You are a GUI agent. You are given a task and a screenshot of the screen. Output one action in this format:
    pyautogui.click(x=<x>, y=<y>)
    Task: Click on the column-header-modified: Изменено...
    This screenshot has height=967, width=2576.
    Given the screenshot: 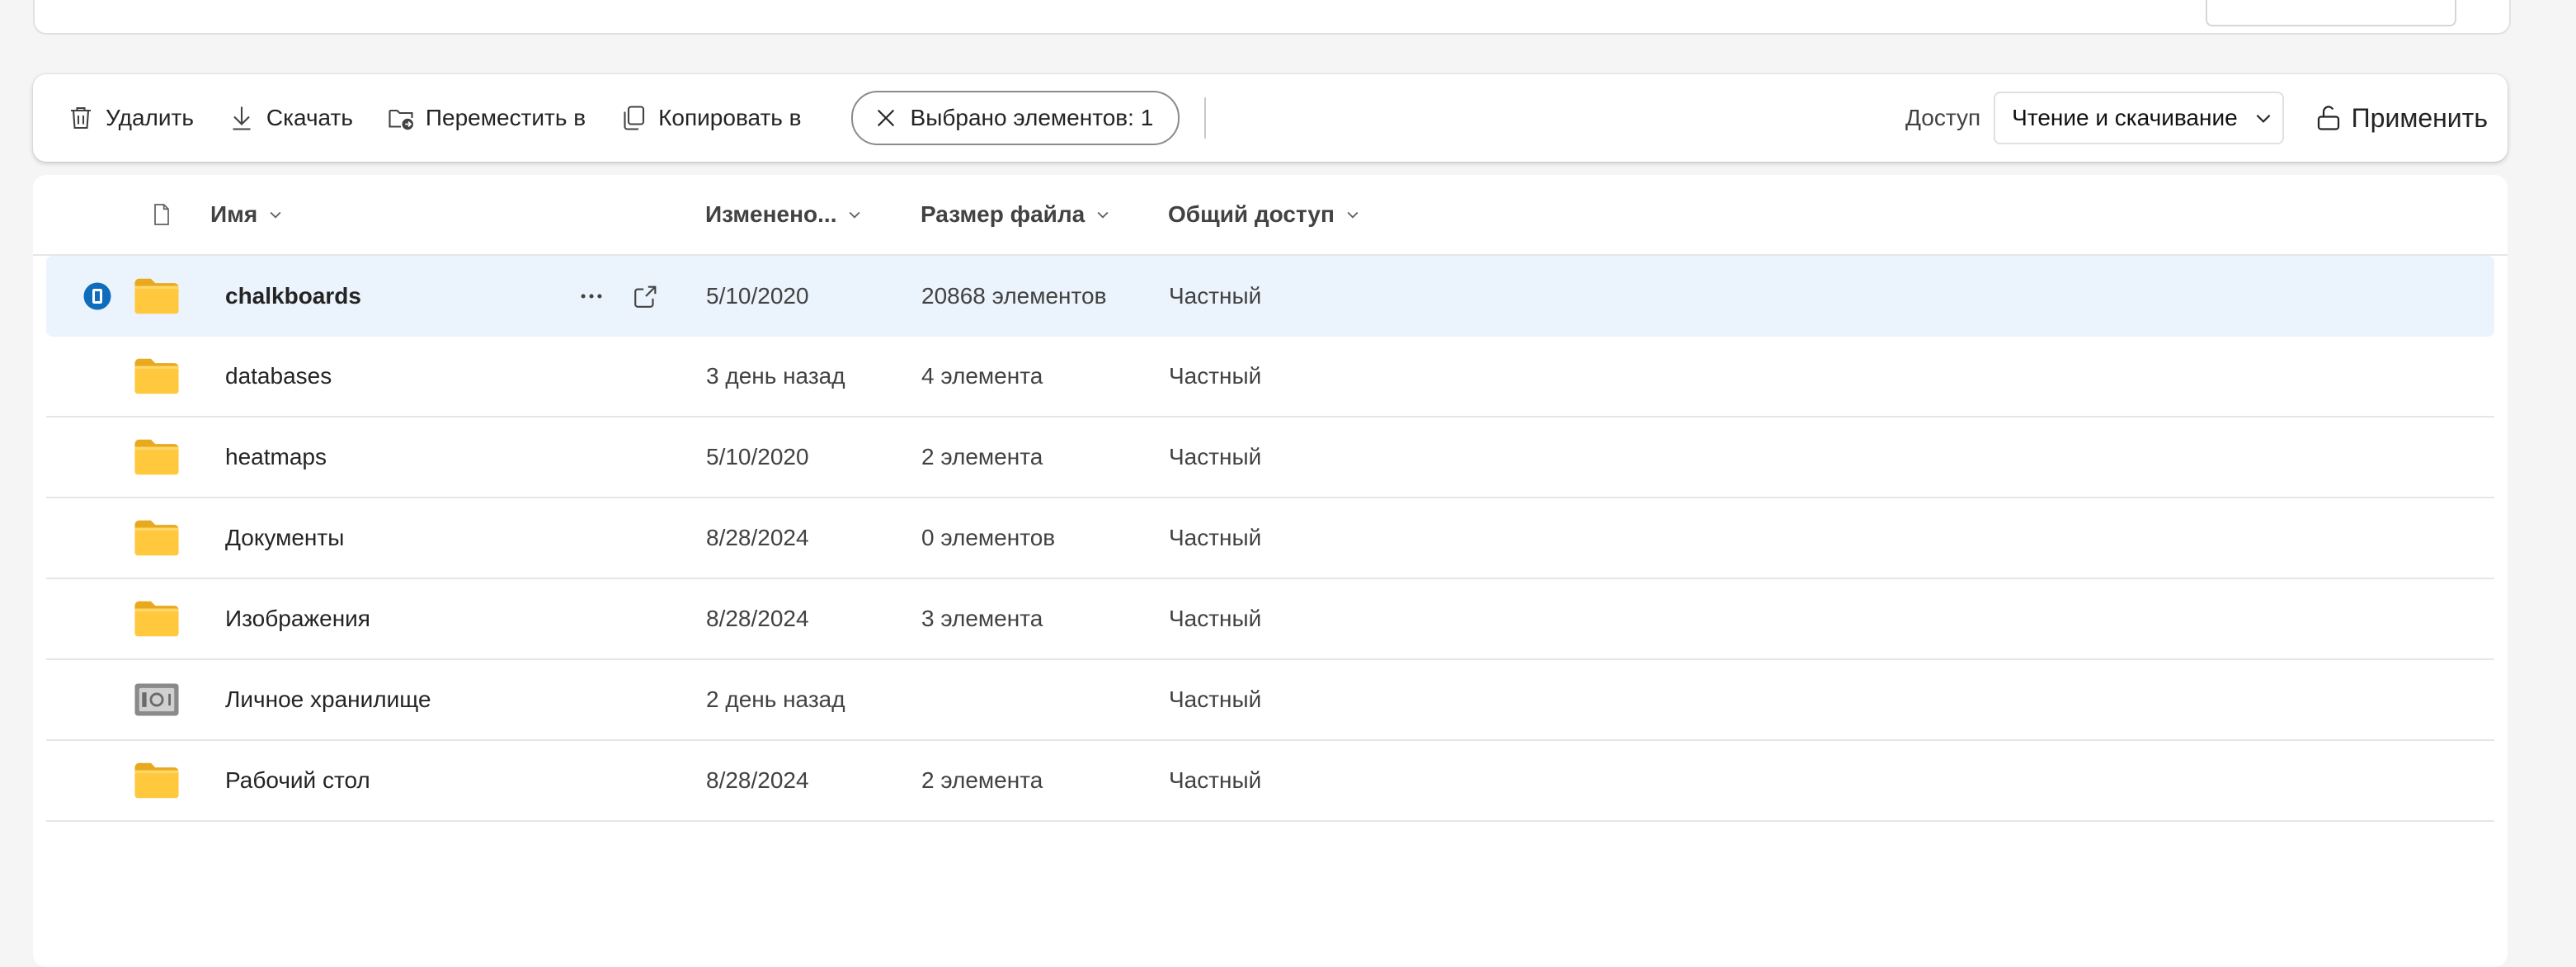 What is the action you would take?
    pyautogui.click(x=784, y=215)
    